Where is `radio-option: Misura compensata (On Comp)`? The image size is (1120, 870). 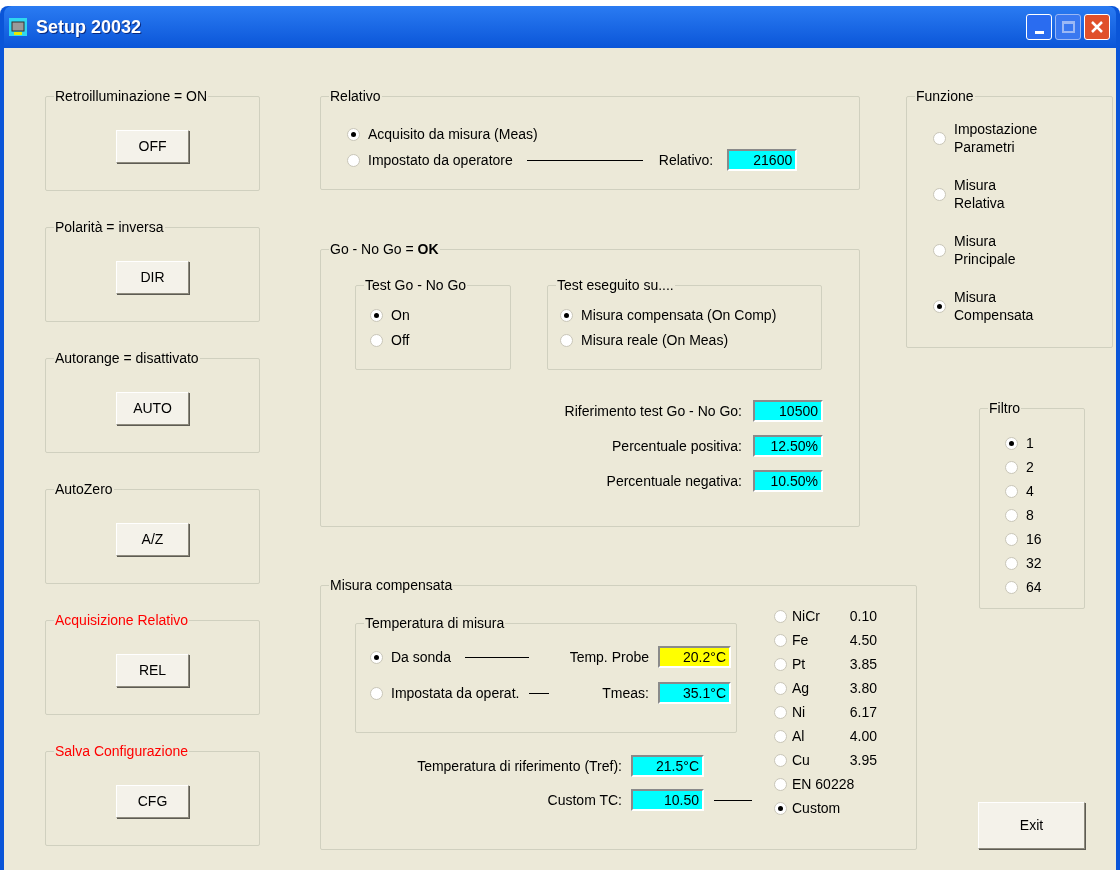 radio-option: Misura compensata (On Comp) is located at coordinates (690, 315).